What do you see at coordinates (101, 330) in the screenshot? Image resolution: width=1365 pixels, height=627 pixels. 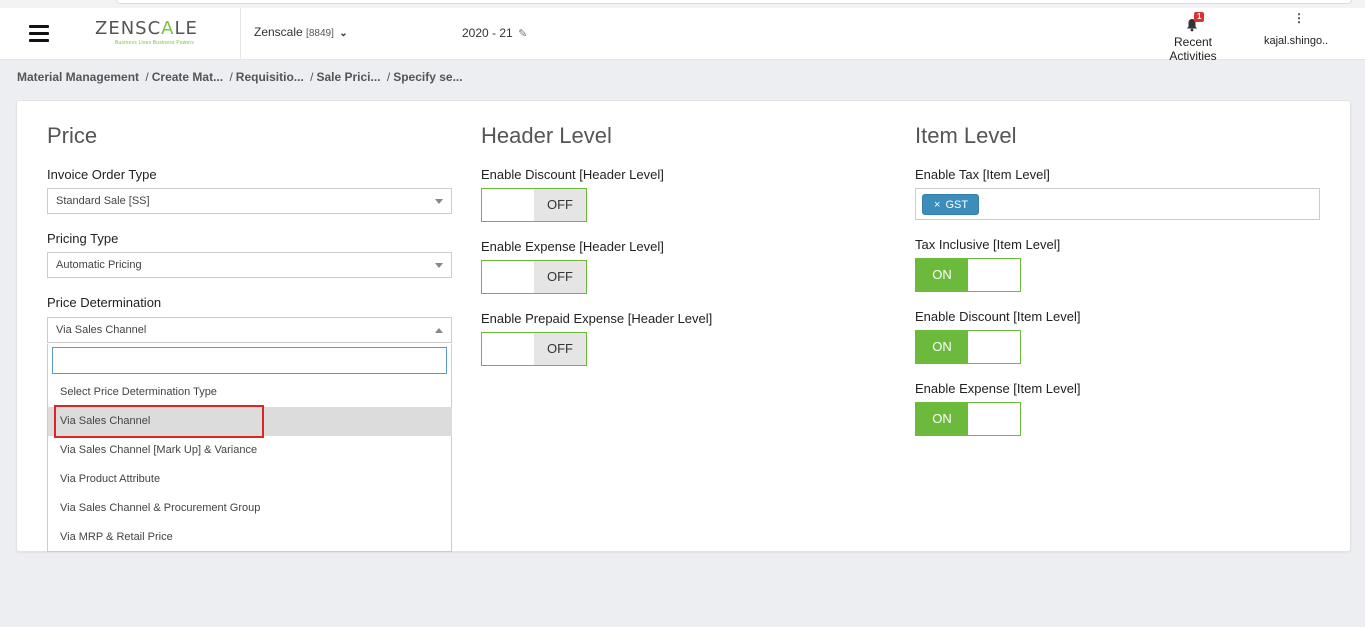 I see `price-determination-value: Via Sales Channel` at bounding box center [101, 330].